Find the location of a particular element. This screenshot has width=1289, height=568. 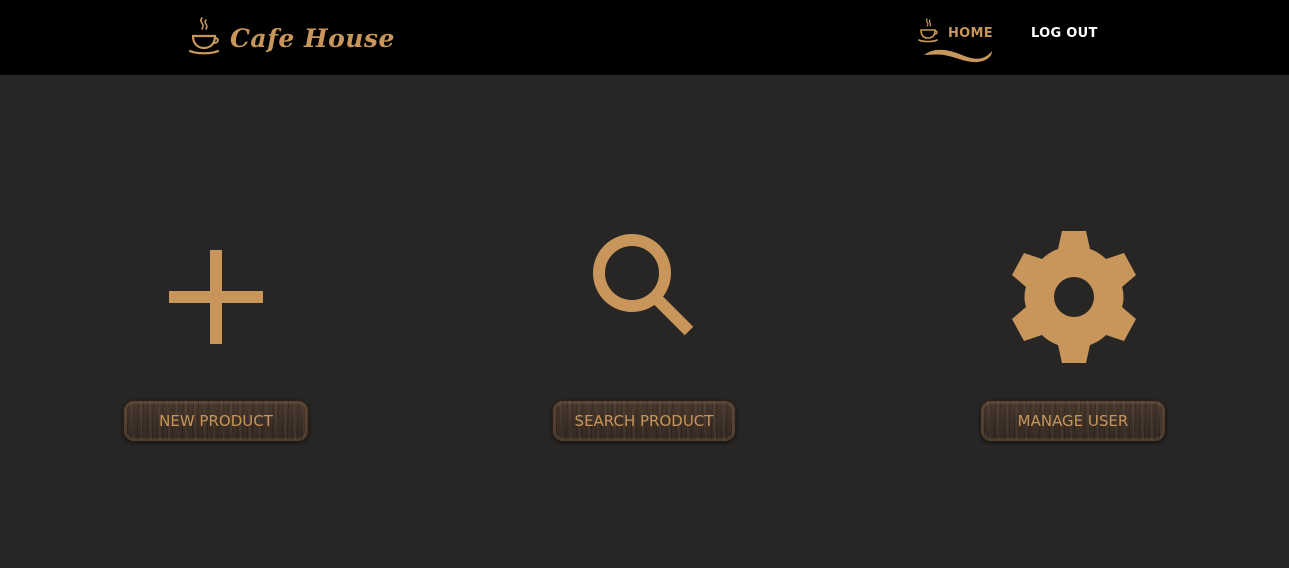

nav-logout-link: LOG OUT is located at coordinates (1064, 33).